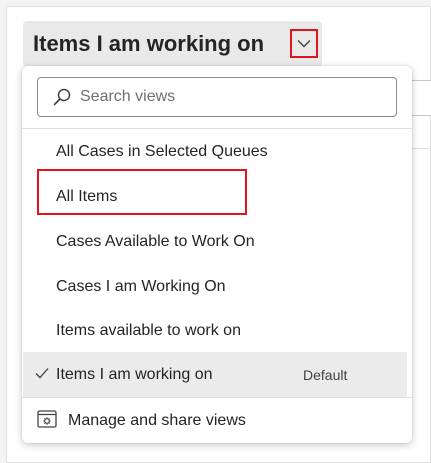 This screenshot has width=431, height=463. I want to click on view-item-all-items: All Items, so click(217, 196).